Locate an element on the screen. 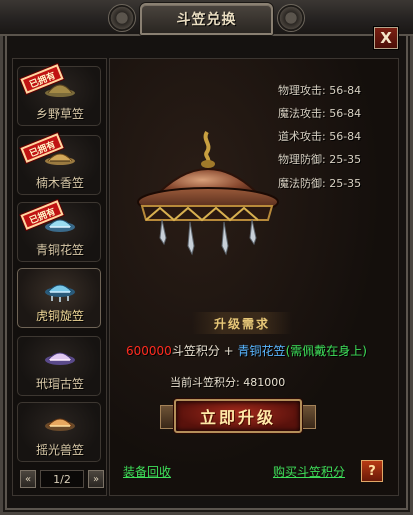 Image resolution: width=413 pixels, height=515 pixels. page-indicator: 1/2 is located at coordinates (62, 479).